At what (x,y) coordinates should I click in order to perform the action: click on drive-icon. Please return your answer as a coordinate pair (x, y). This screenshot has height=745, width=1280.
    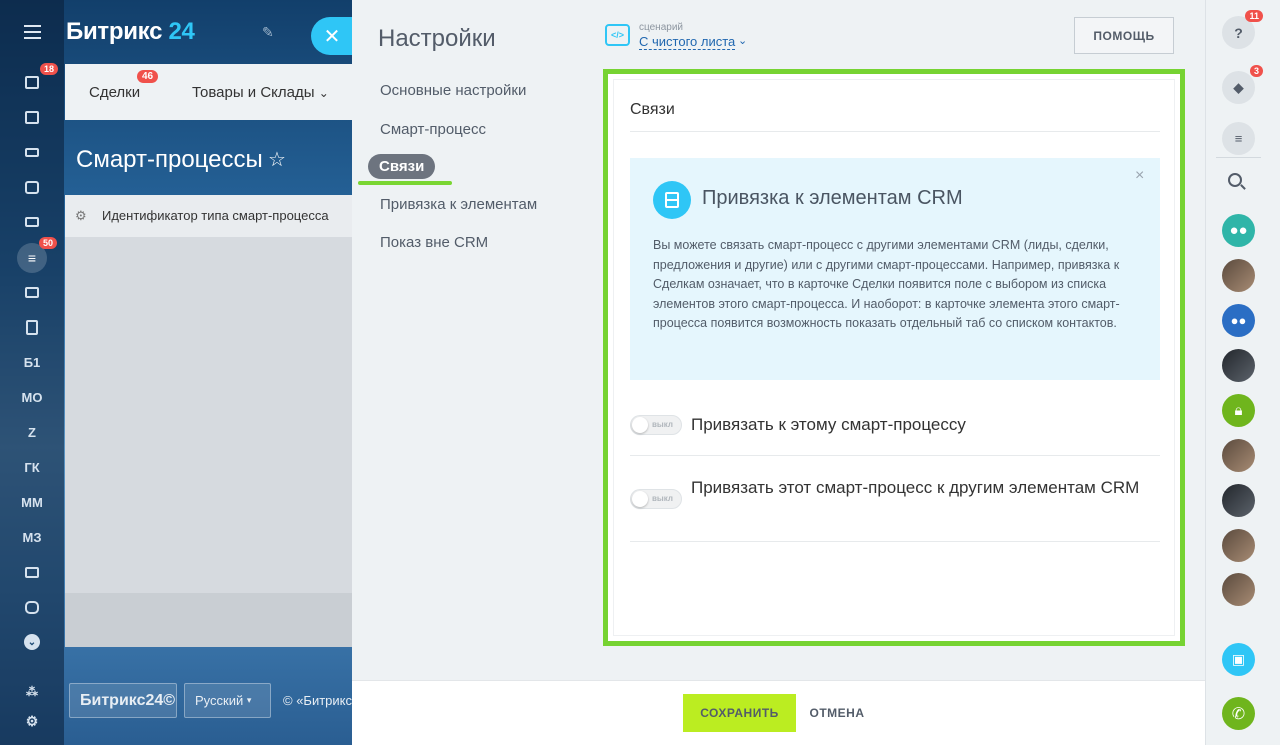
    Looking at the image, I should click on (32, 152).